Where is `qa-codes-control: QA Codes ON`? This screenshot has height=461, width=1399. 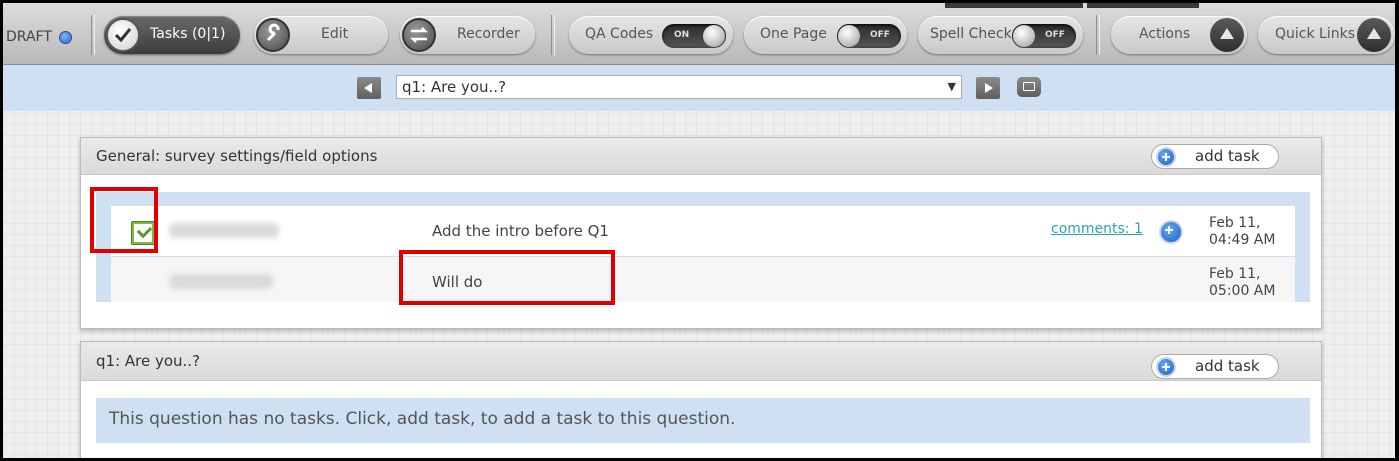
qa-codes-control: QA Codes ON is located at coordinates (651, 35).